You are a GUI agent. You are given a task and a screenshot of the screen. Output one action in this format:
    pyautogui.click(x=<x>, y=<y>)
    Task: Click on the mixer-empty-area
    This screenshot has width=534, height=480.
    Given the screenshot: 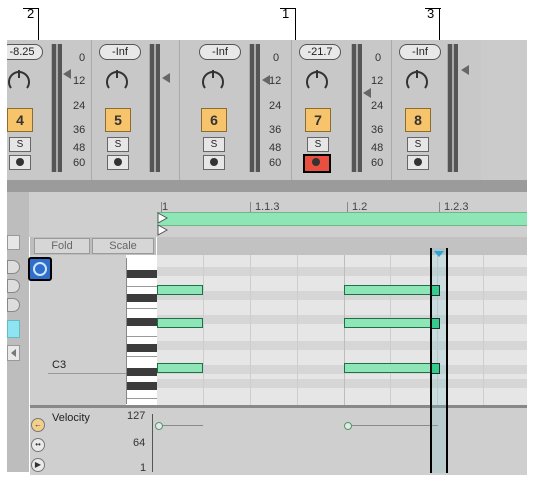 What is the action you would take?
    pyautogui.click(x=504, y=110)
    